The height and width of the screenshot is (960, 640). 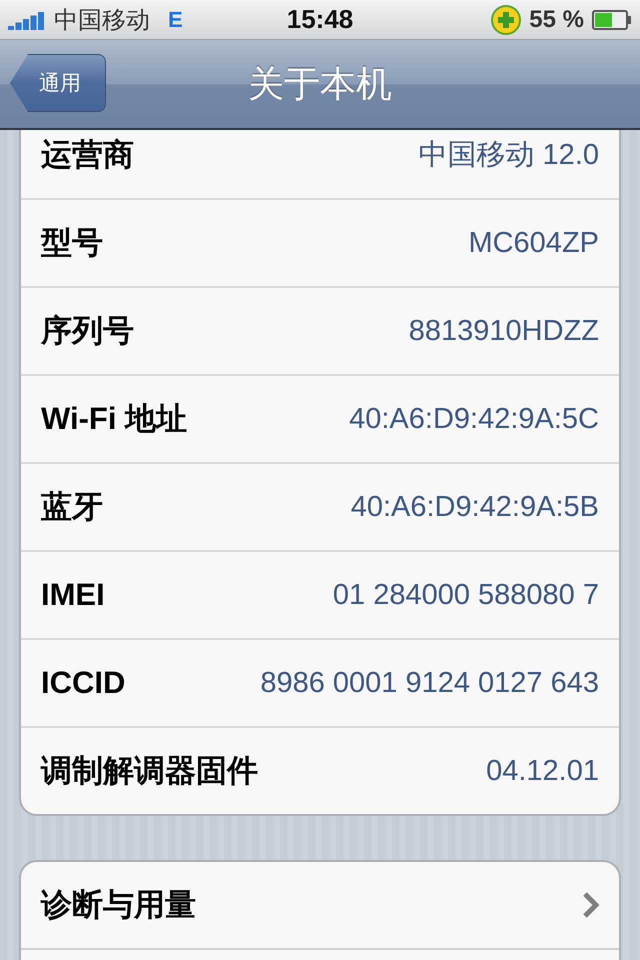 What do you see at coordinates (542, 771) in the screenshot?
I see `row-value: 04.12.01` at bounding box center [542, 771].